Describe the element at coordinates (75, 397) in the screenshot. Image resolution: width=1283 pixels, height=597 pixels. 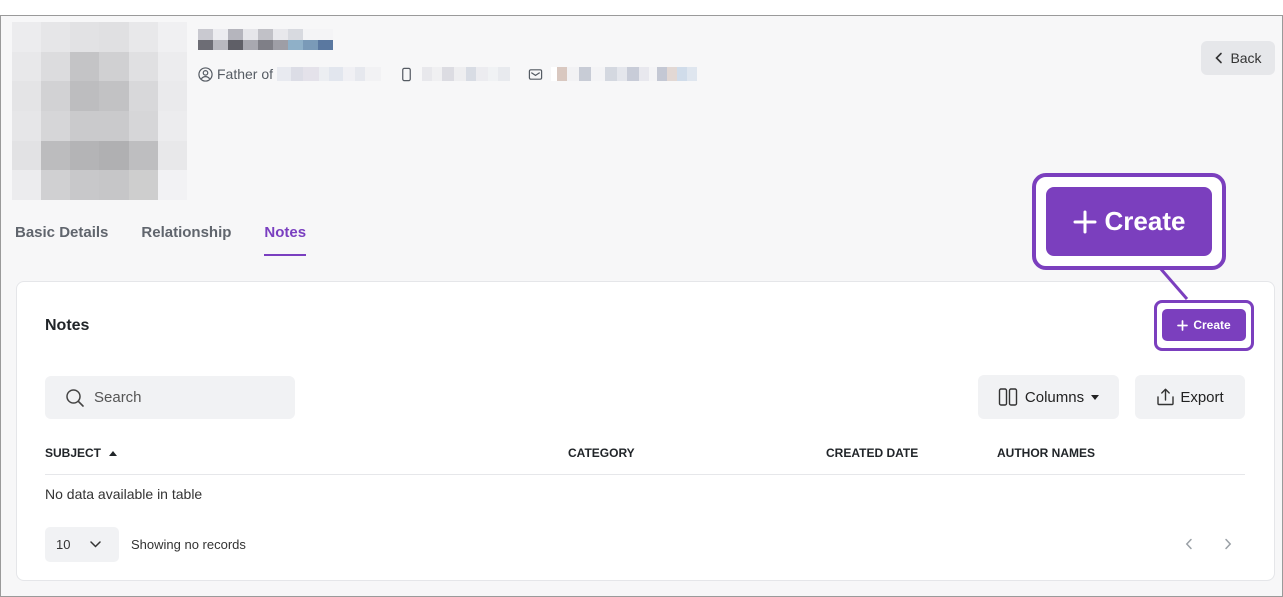
I see `search-icon` at that location.